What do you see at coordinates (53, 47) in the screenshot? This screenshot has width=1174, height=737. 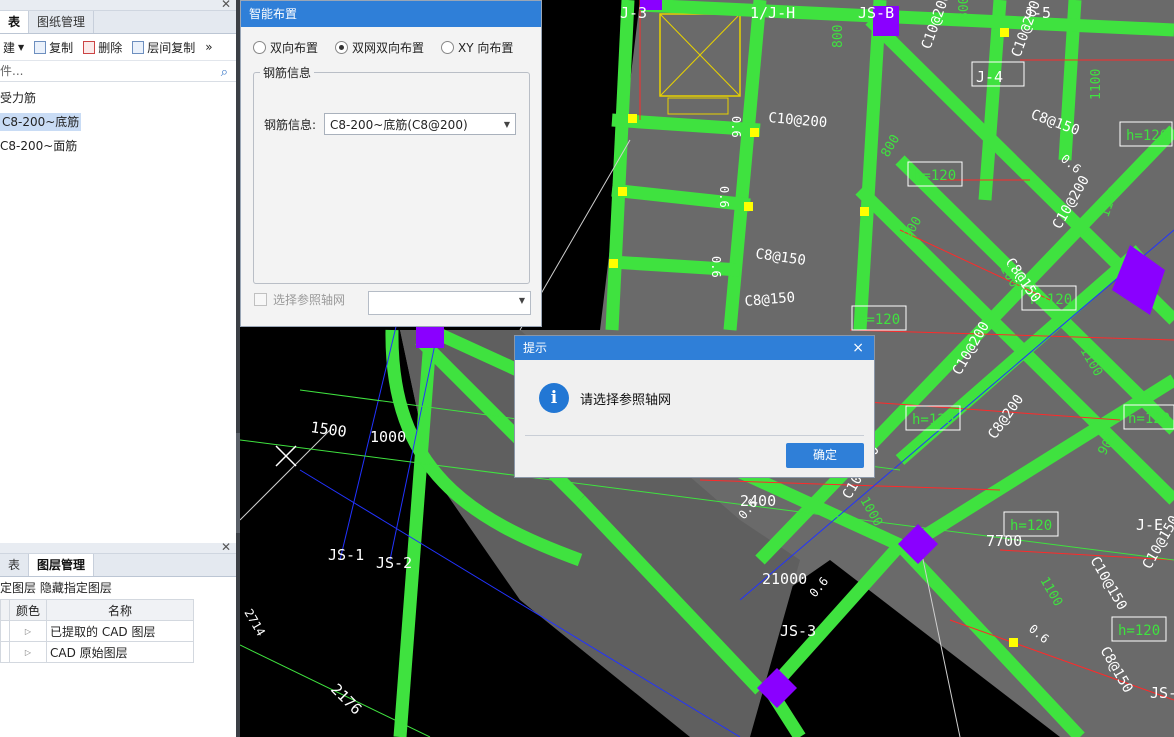 I see `copy-button: 复制` at bounding box center [53, 47].